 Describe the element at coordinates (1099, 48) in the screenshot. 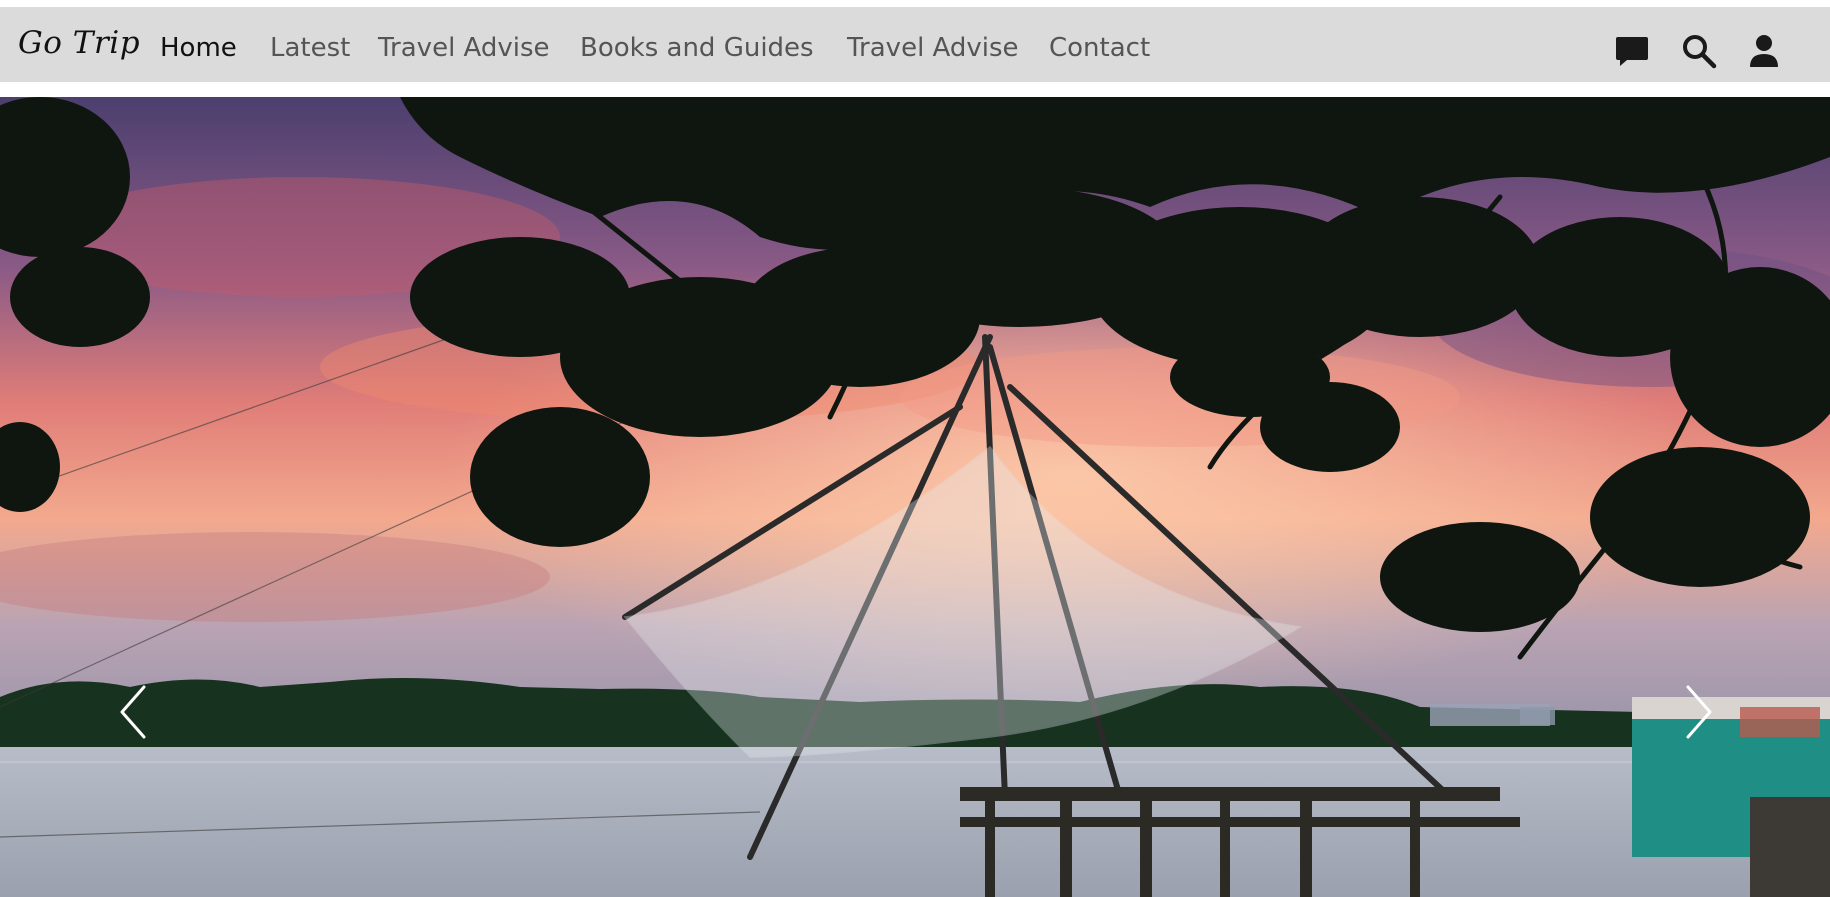

I see `nav-contact: Contact` at that location.